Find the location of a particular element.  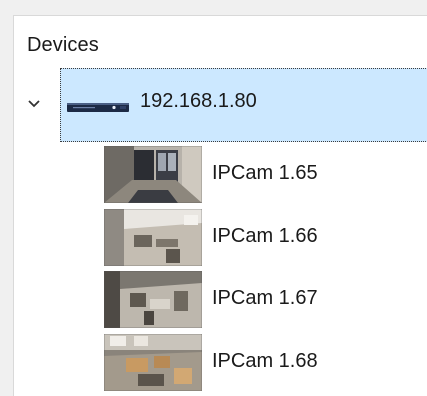

chevron-down-icon is located at coordinates (34, 104).